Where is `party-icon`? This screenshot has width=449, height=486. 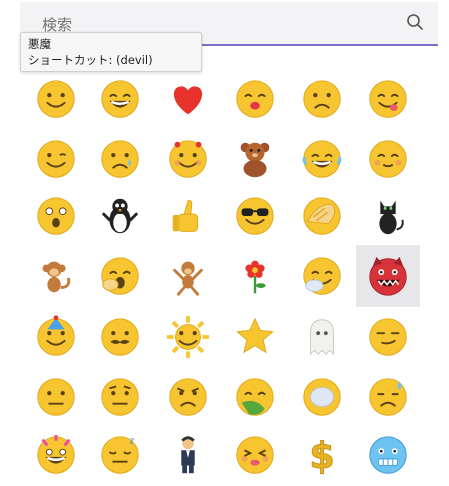 party-icon is located at coordinates (56, 335).